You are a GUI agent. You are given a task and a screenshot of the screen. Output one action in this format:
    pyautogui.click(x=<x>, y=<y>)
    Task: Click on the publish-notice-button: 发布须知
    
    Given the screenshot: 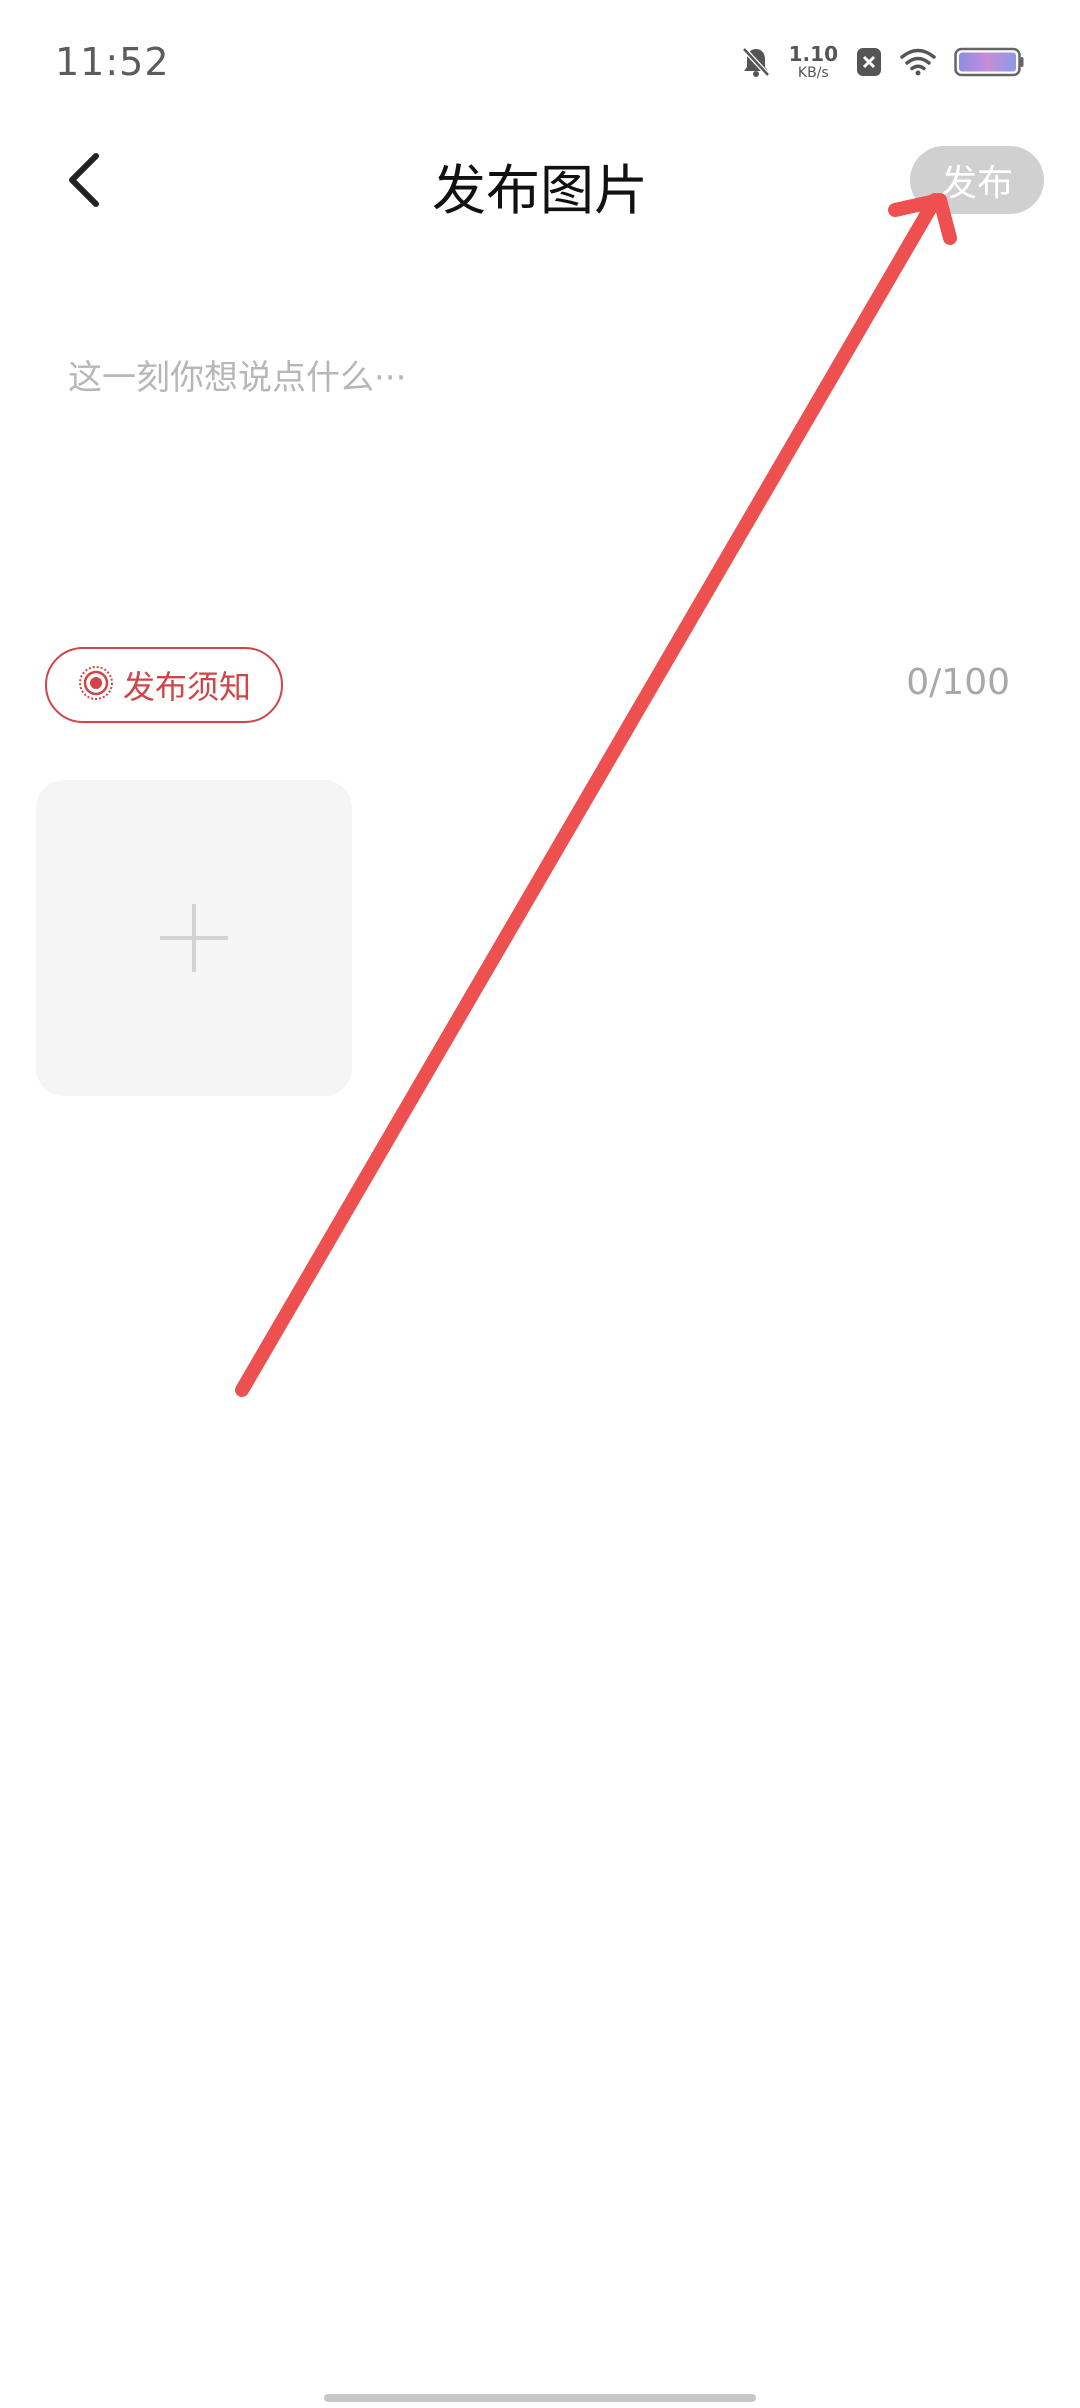 What is the action you would take?
    pyautogui.click(x=164, y=685)
    